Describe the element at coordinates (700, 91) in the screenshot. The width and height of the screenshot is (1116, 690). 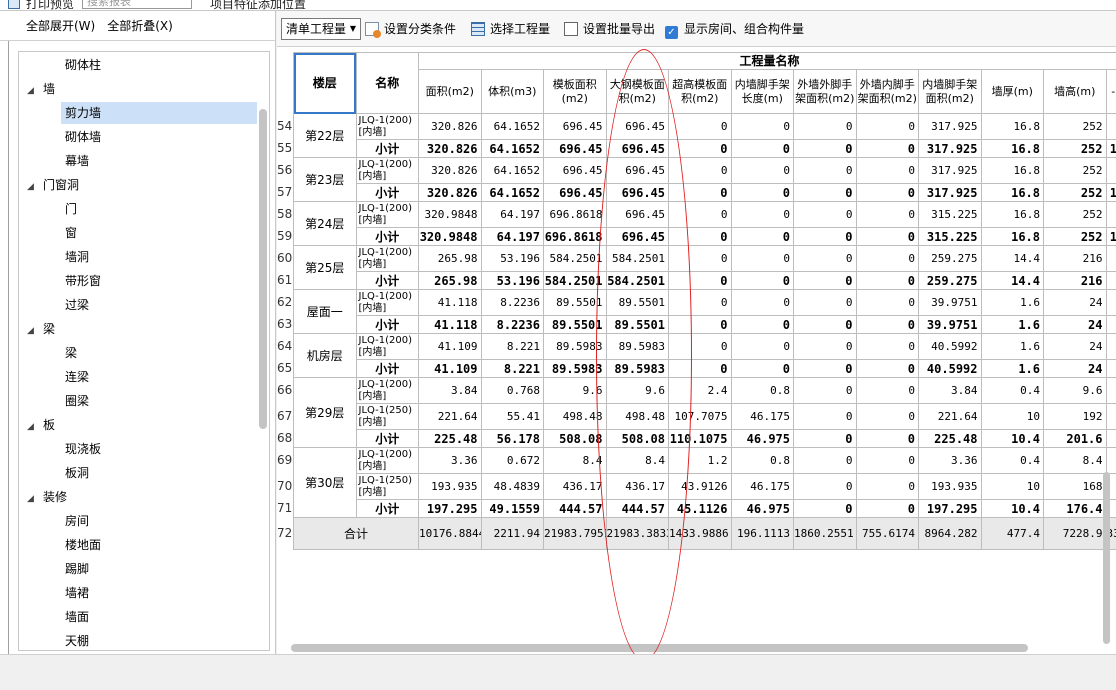
I see `column-header: 超高模板面积(m2)` at that location.